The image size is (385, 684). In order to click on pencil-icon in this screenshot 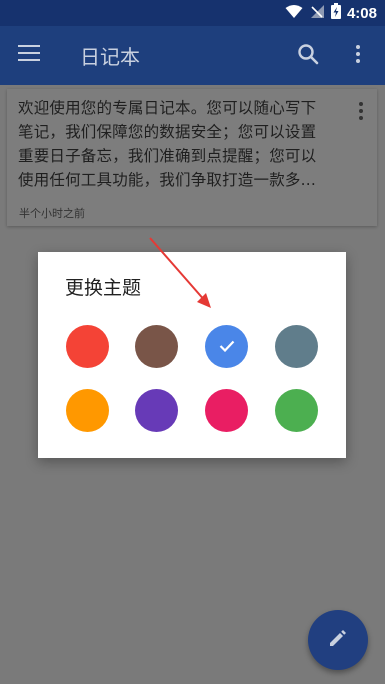, I will do `click(338, 640)`.